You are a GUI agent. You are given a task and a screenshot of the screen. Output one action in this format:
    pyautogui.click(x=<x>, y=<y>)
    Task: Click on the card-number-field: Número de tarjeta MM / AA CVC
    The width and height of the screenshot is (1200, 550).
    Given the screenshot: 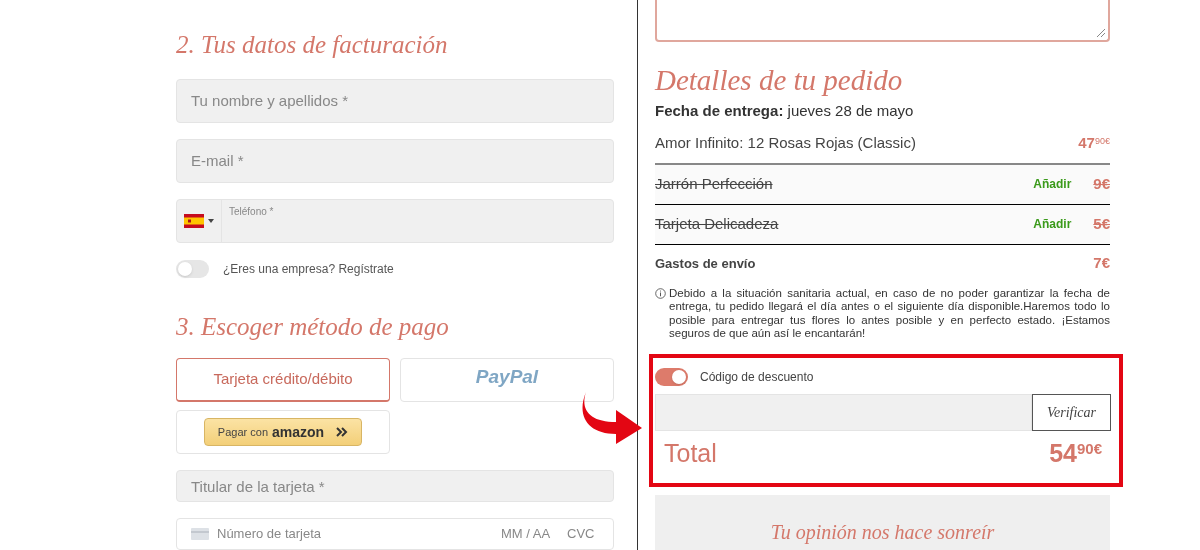 What is the action you would take?
    pyautogui.click(x=395, y=534)
    